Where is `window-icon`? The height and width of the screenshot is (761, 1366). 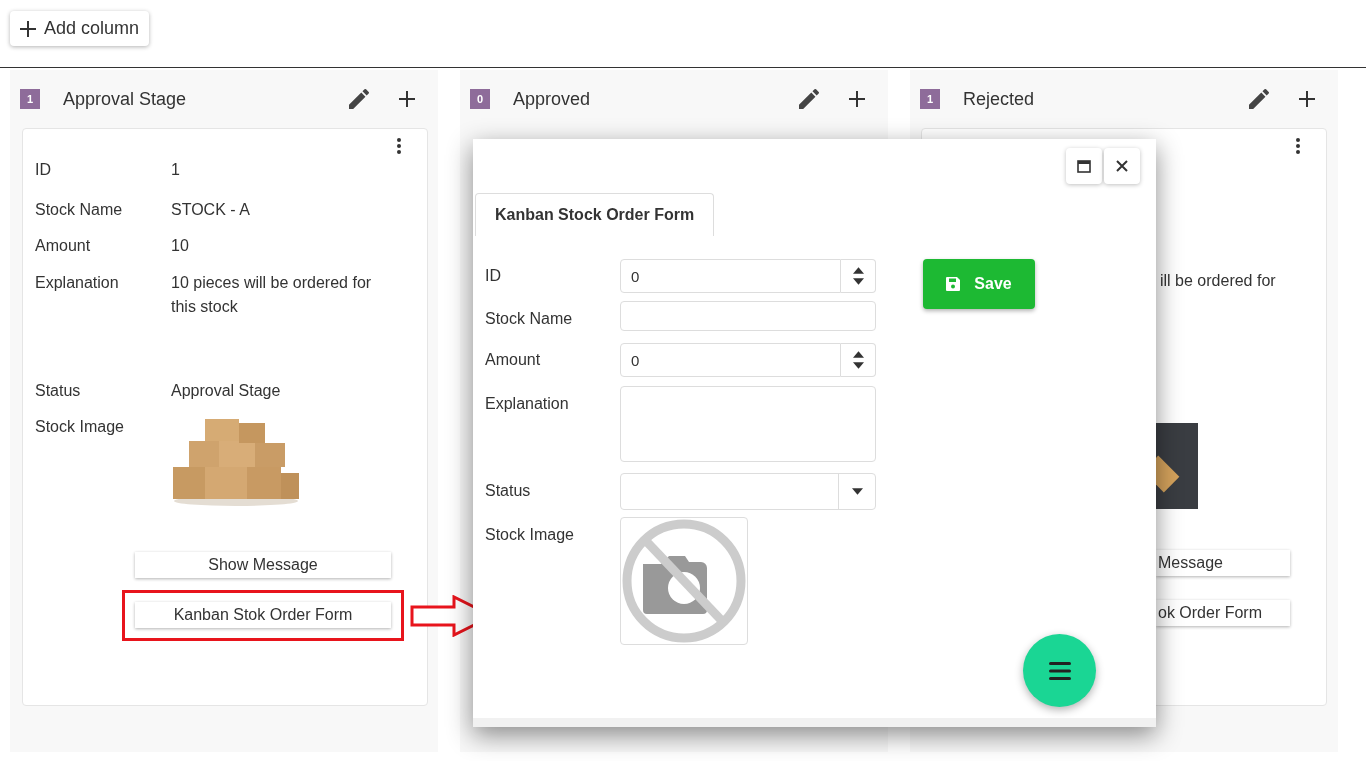 window-icon is located at coordinates (1084, 166).